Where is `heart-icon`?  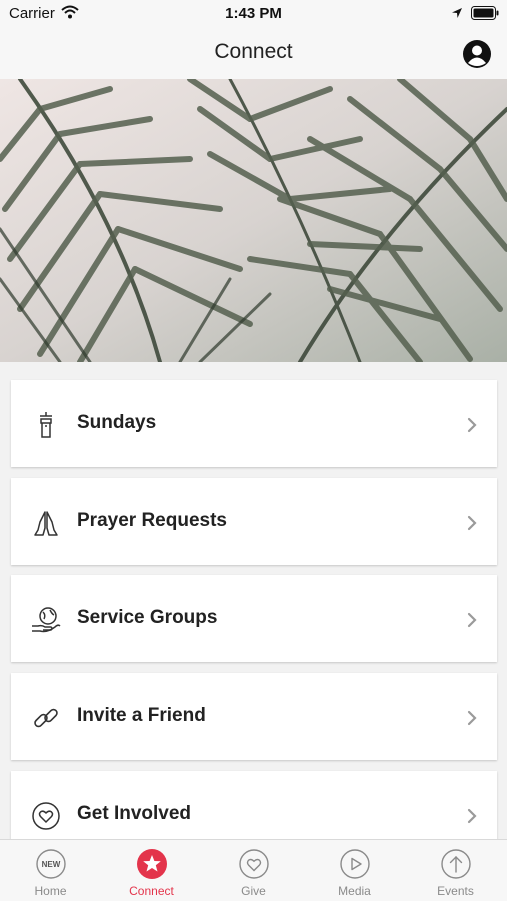
heart-icon is located at coordinates (254, 864).